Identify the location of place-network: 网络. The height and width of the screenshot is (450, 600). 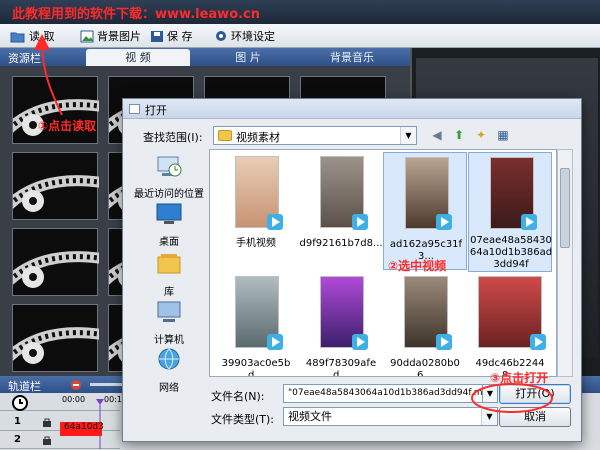
(169, 370).